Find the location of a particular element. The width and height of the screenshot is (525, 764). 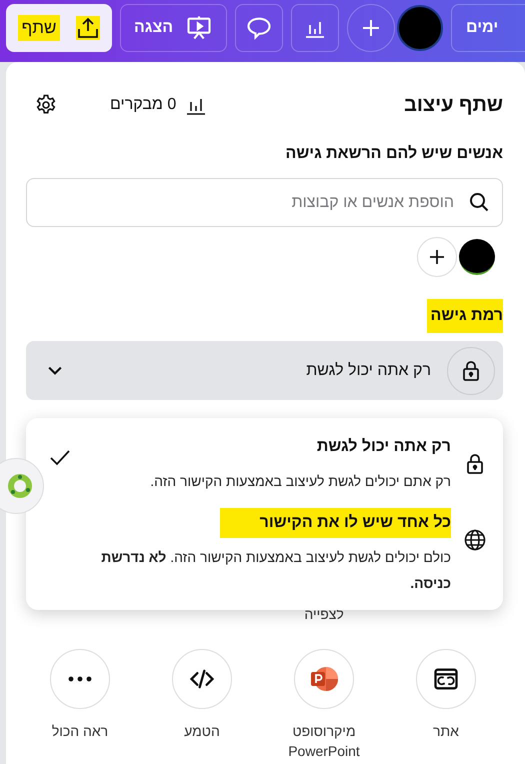

option-description: רק אתם יכולים לגשת לעיצוב באמצעות הקישור הזה. is located at coordinates (300, 481).